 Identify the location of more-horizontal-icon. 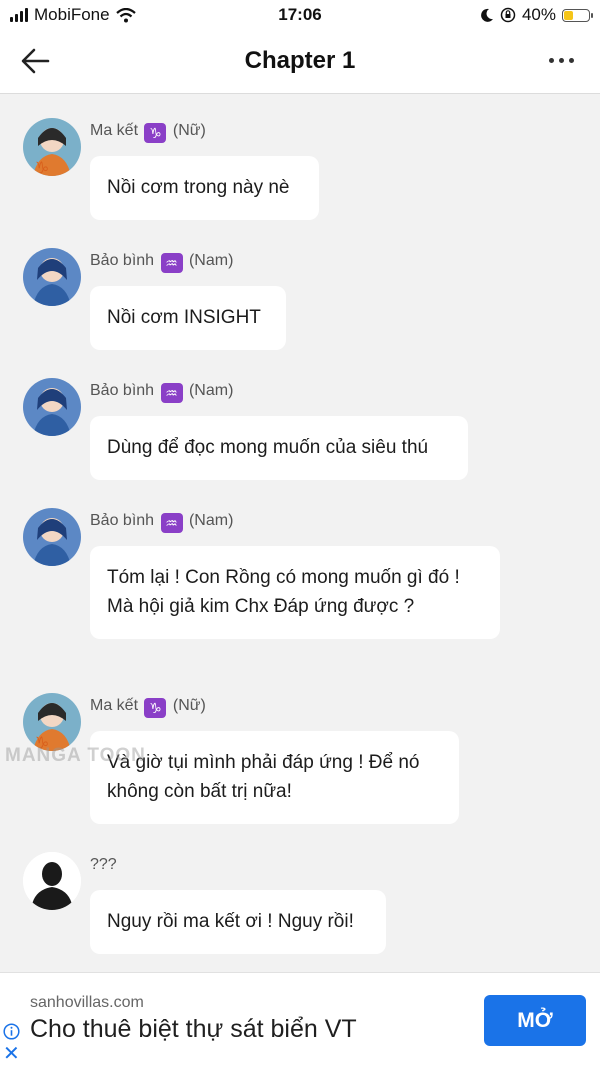
(551, 60).